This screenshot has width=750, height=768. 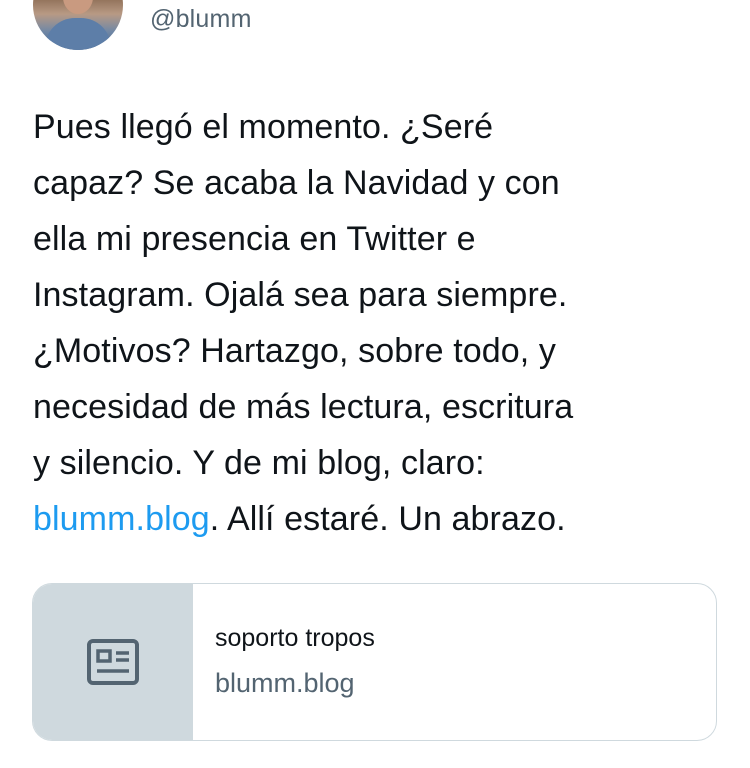 I want to click on tweet-last-line: blumm.blog. Allí estaré. Un abrazo., so click(x=378, y=519).